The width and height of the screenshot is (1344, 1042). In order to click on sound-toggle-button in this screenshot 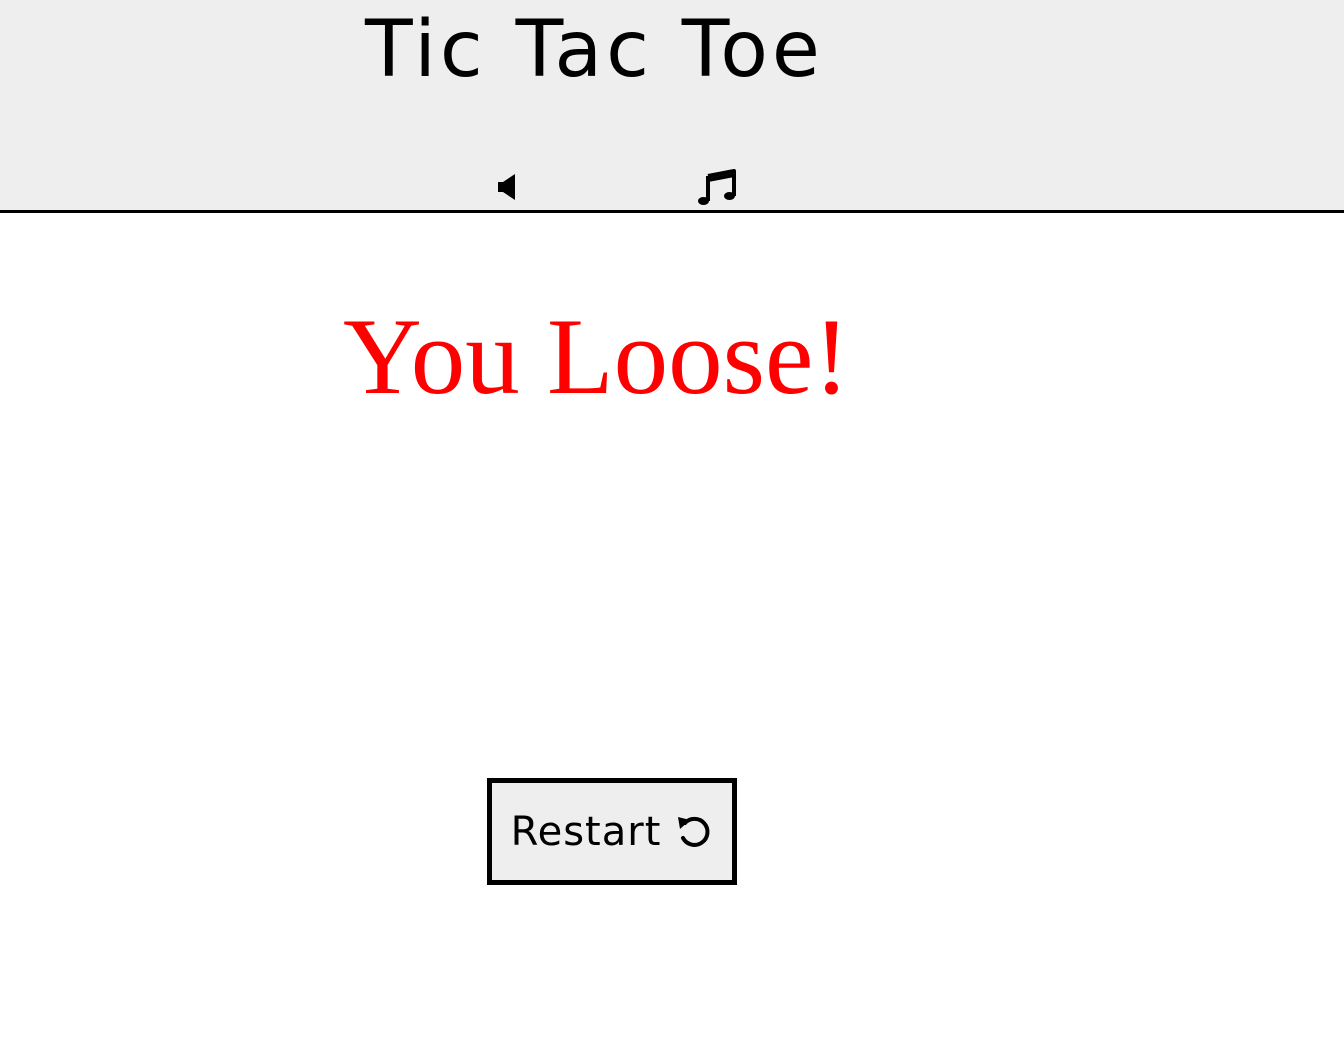, I will do `click(507, 187)`.